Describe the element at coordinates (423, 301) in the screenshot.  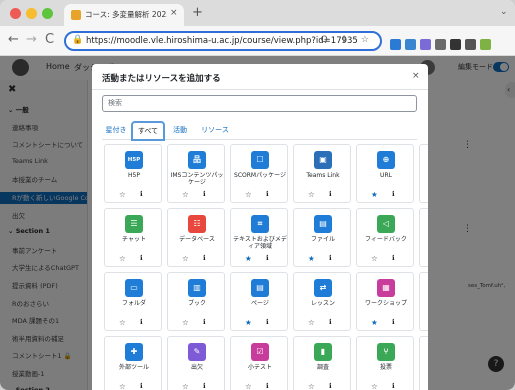
I see `activity-card: ▣課題★ℹ` at that location.